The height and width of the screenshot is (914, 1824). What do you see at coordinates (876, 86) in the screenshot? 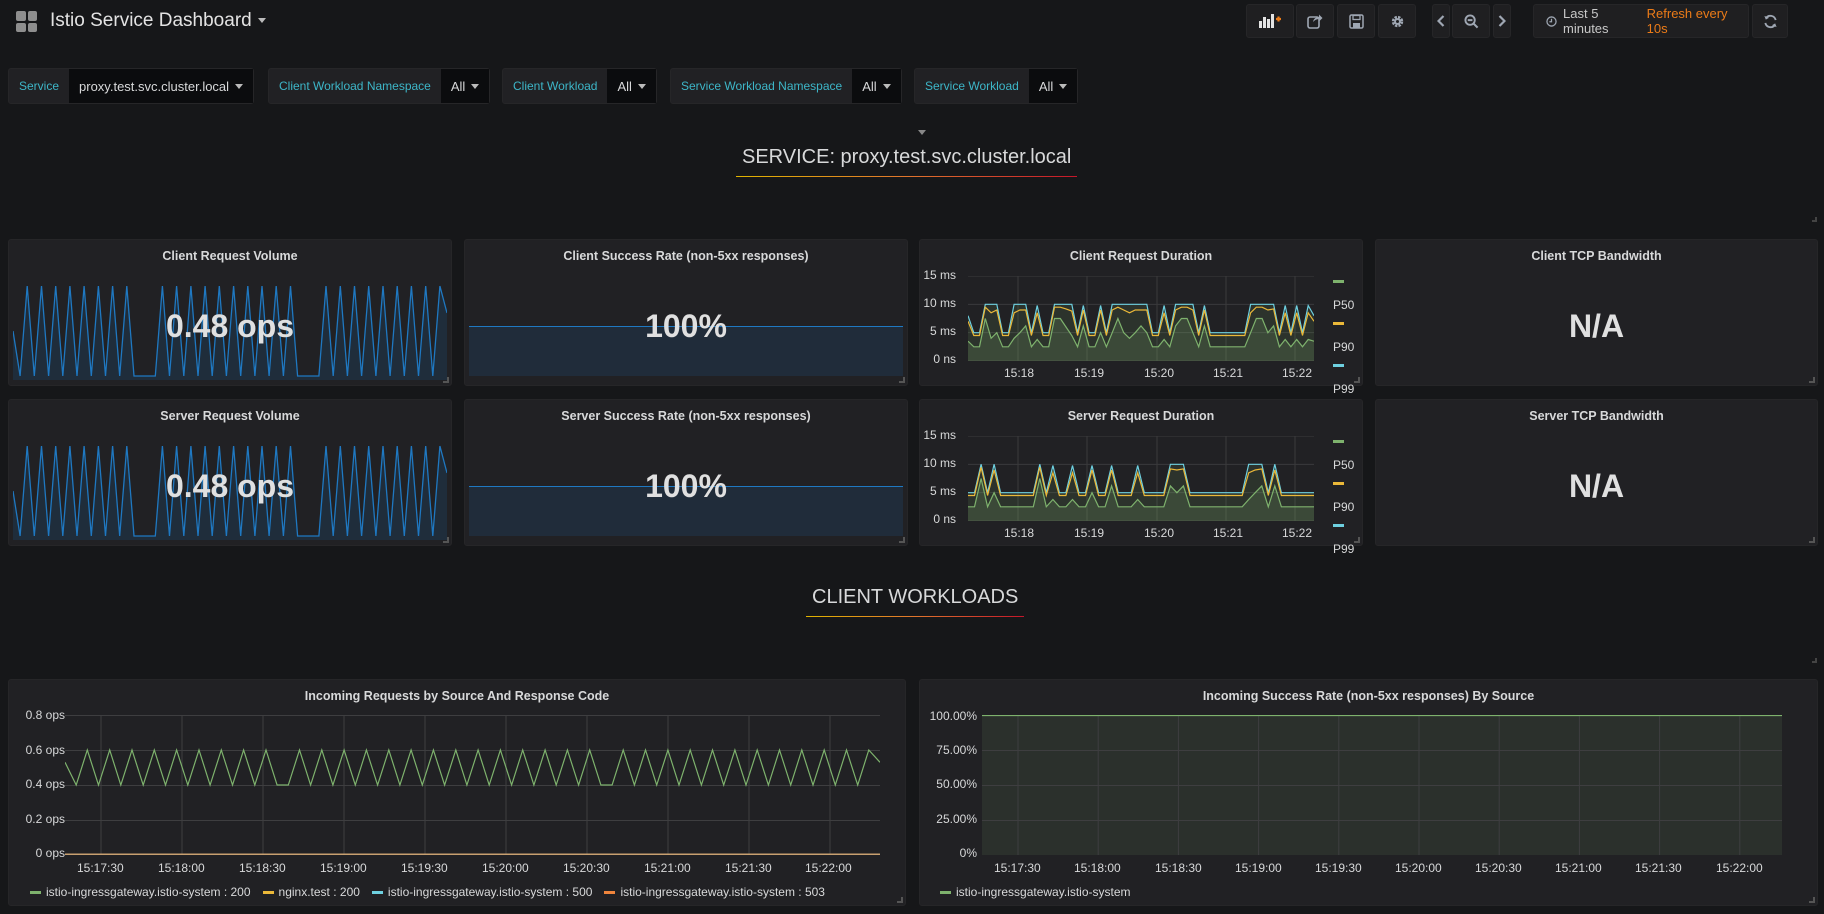
I see `variable-service-workload-namespace-select: All` at bounding box center [876, 86].